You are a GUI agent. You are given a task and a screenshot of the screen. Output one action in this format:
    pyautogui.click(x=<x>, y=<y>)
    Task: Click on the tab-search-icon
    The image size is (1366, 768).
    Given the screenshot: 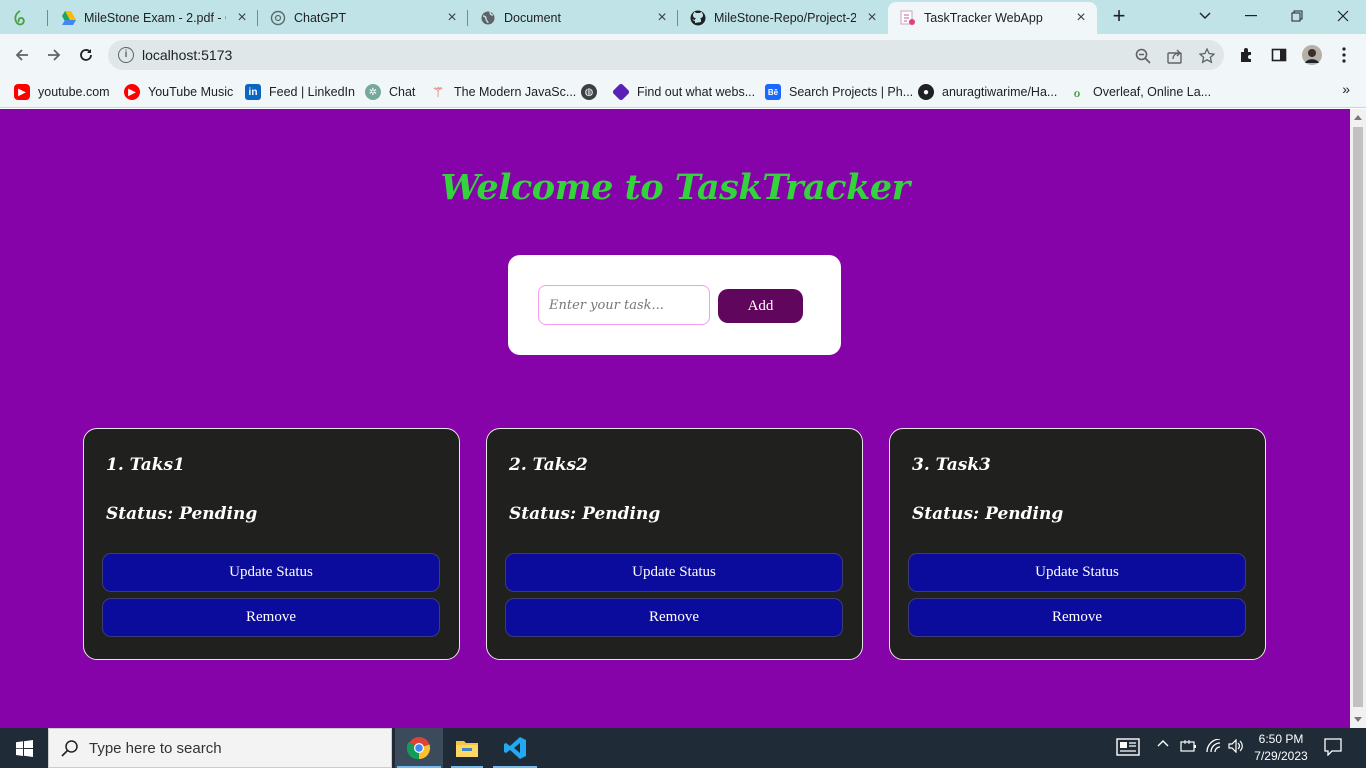 What is the action you would take?
    pyautogui.click(x=1205, y=16)
    